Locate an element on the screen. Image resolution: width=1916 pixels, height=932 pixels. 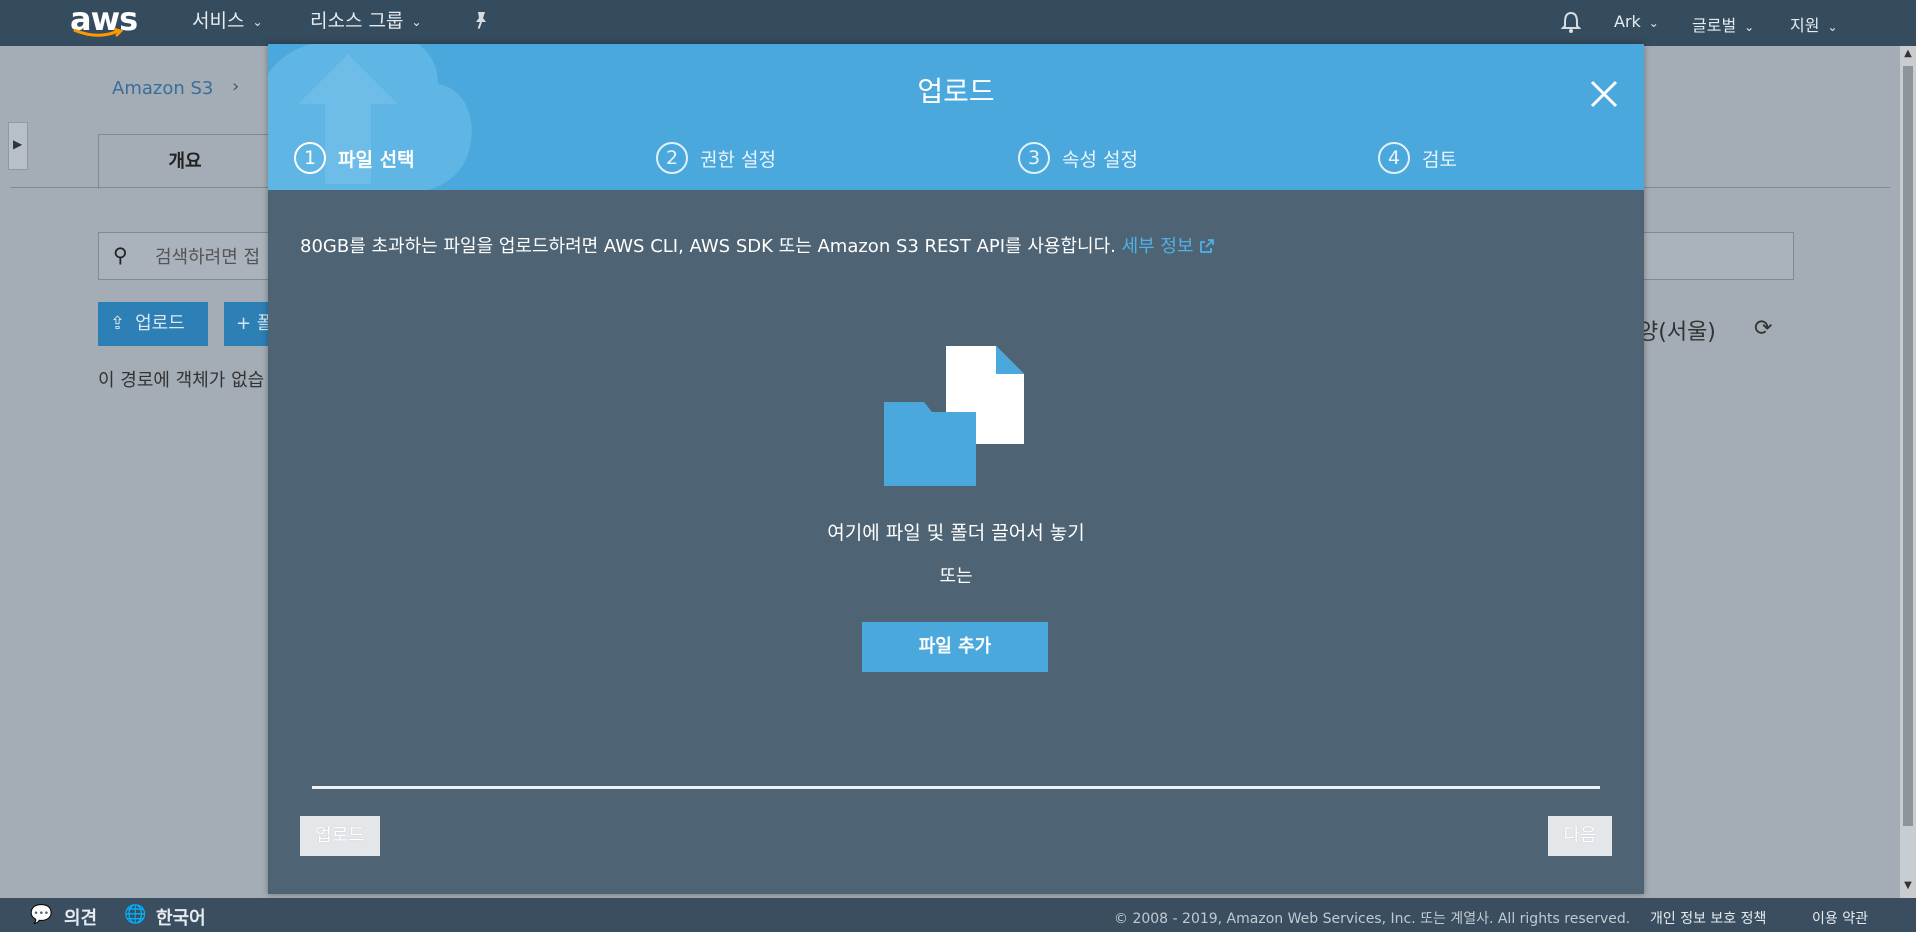
aws-smile-icon is located at coordinates (98, 32).